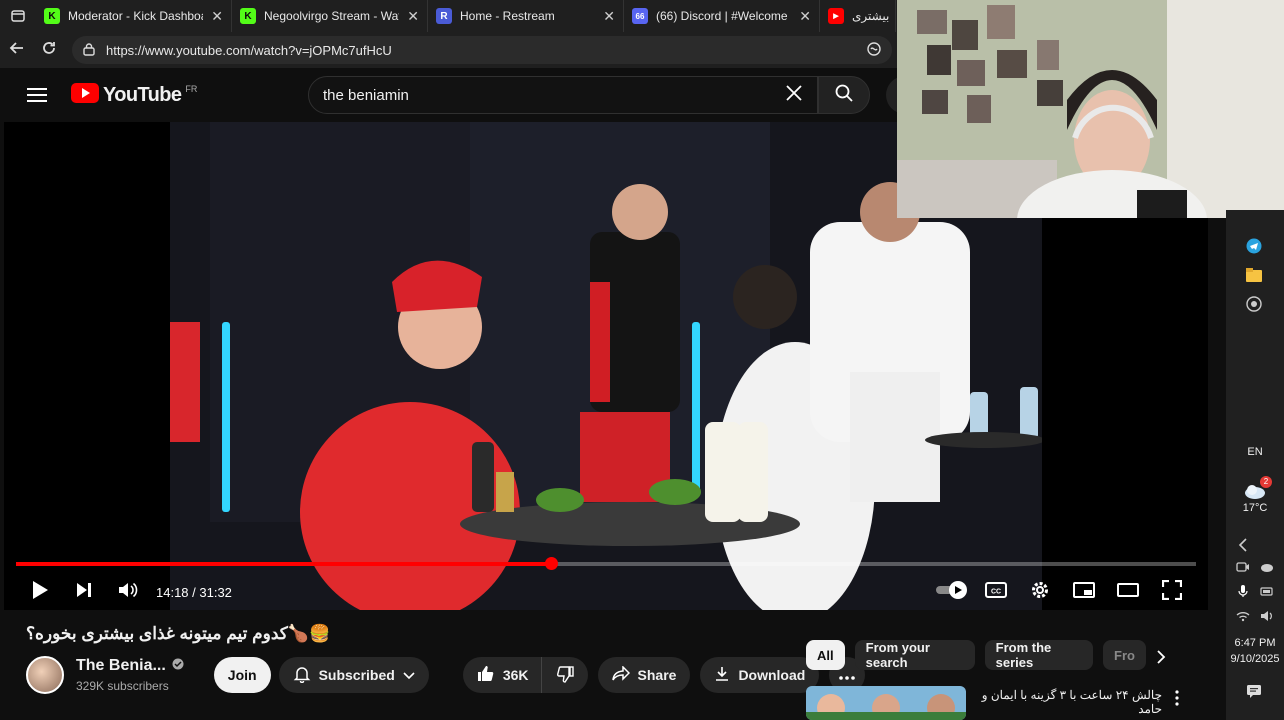 This screenshot has width=1284, height=720. Describe the element at coordinates (874, 50) in the screenshot. I see `extension-icon` at that location.